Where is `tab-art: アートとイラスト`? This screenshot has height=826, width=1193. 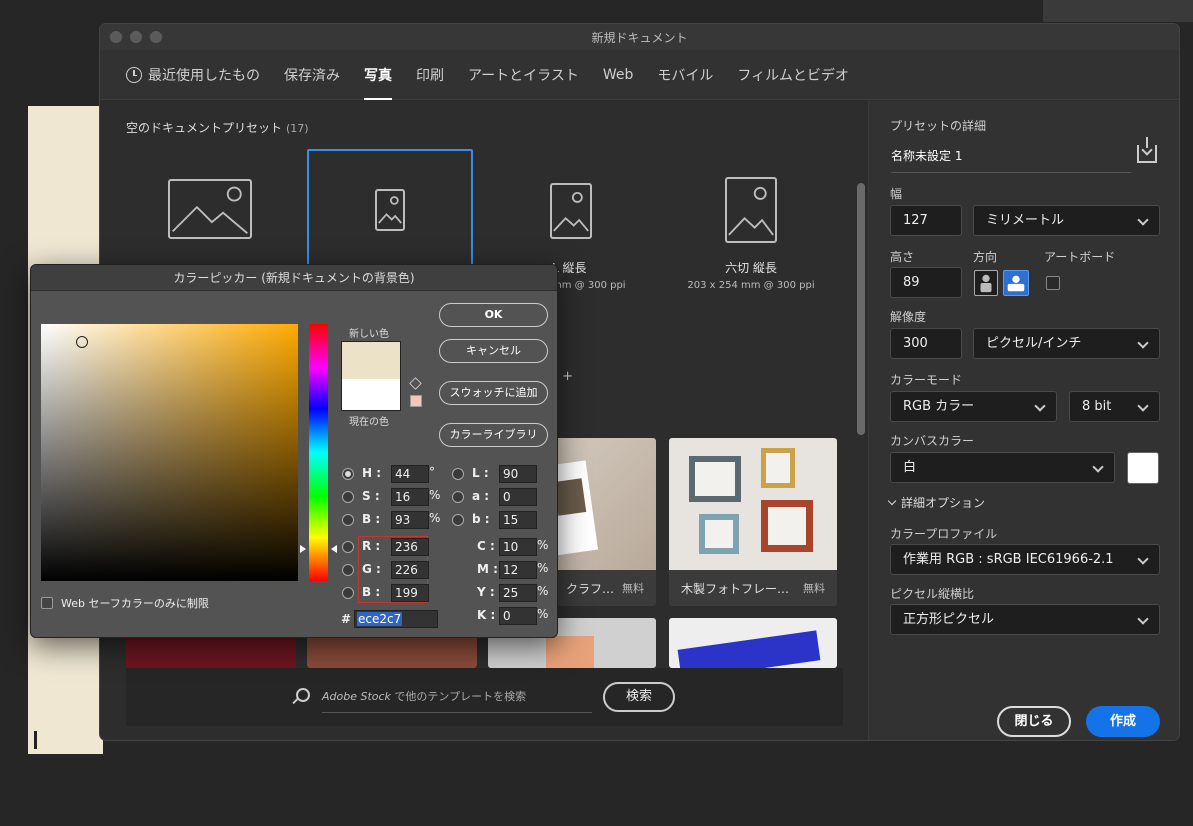 tab-art: アートとイラスト is located at coordinates (523, 75).